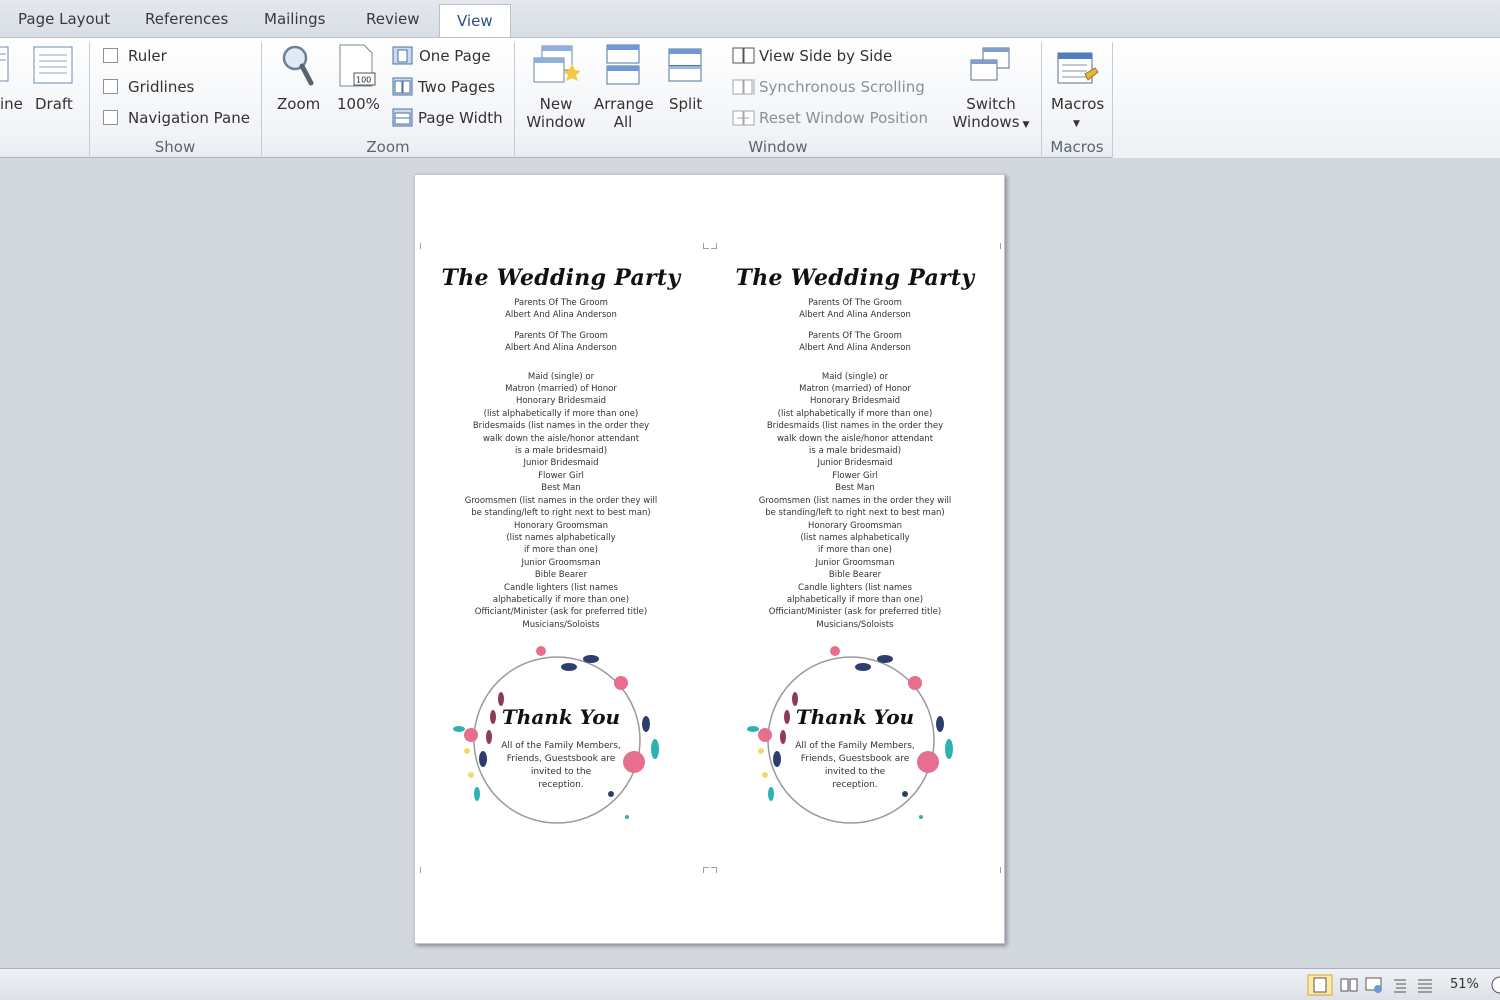 The image size is (1500, 1000). What do you see at coordinates (556, 113) in the screenshot?
I see `new-window-button: New Window` at bounding box center [556, 113].